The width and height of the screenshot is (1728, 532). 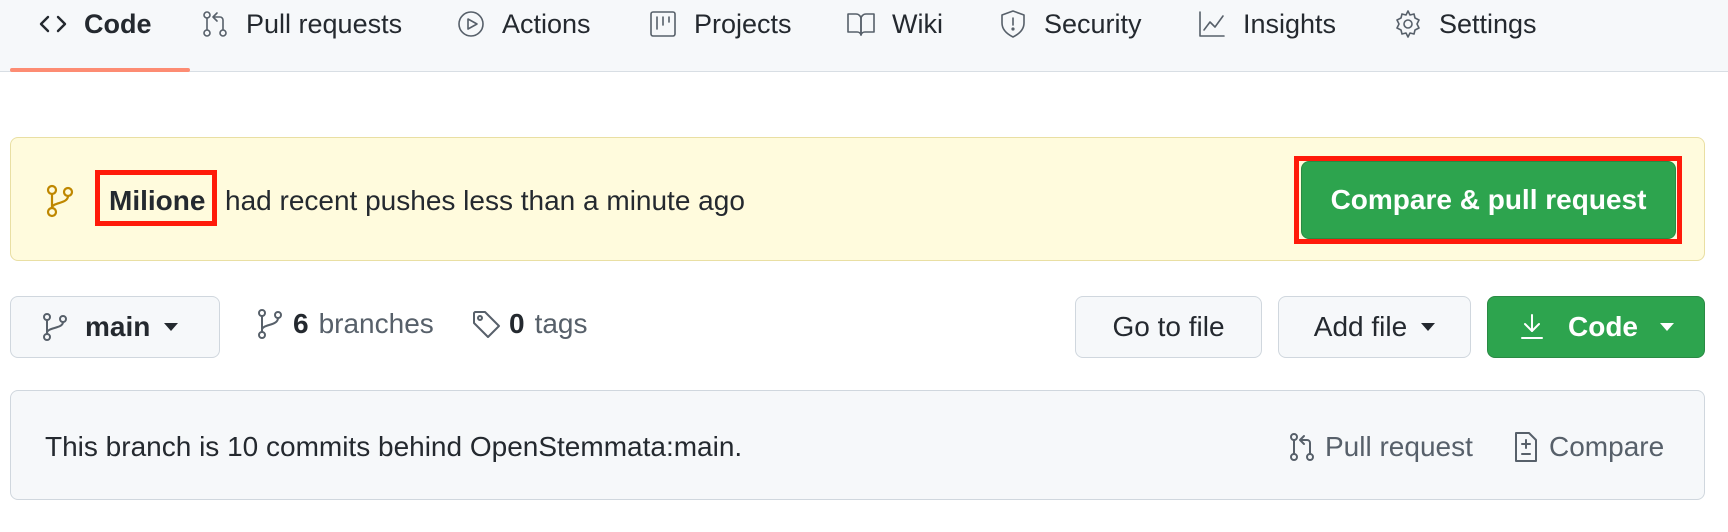 What do you see at coordinates (118, 23) in the screenshot?
I see `tab-code-label: Code` at bounding box center [118, 23].